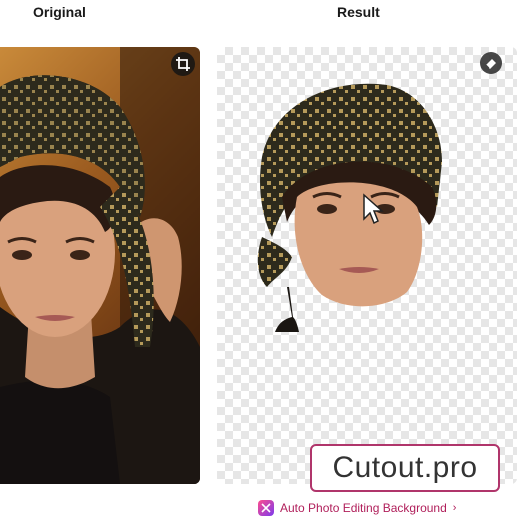 This screenshot has width=520, height=520. I want to click on original-label: Original, so click(59, 12).